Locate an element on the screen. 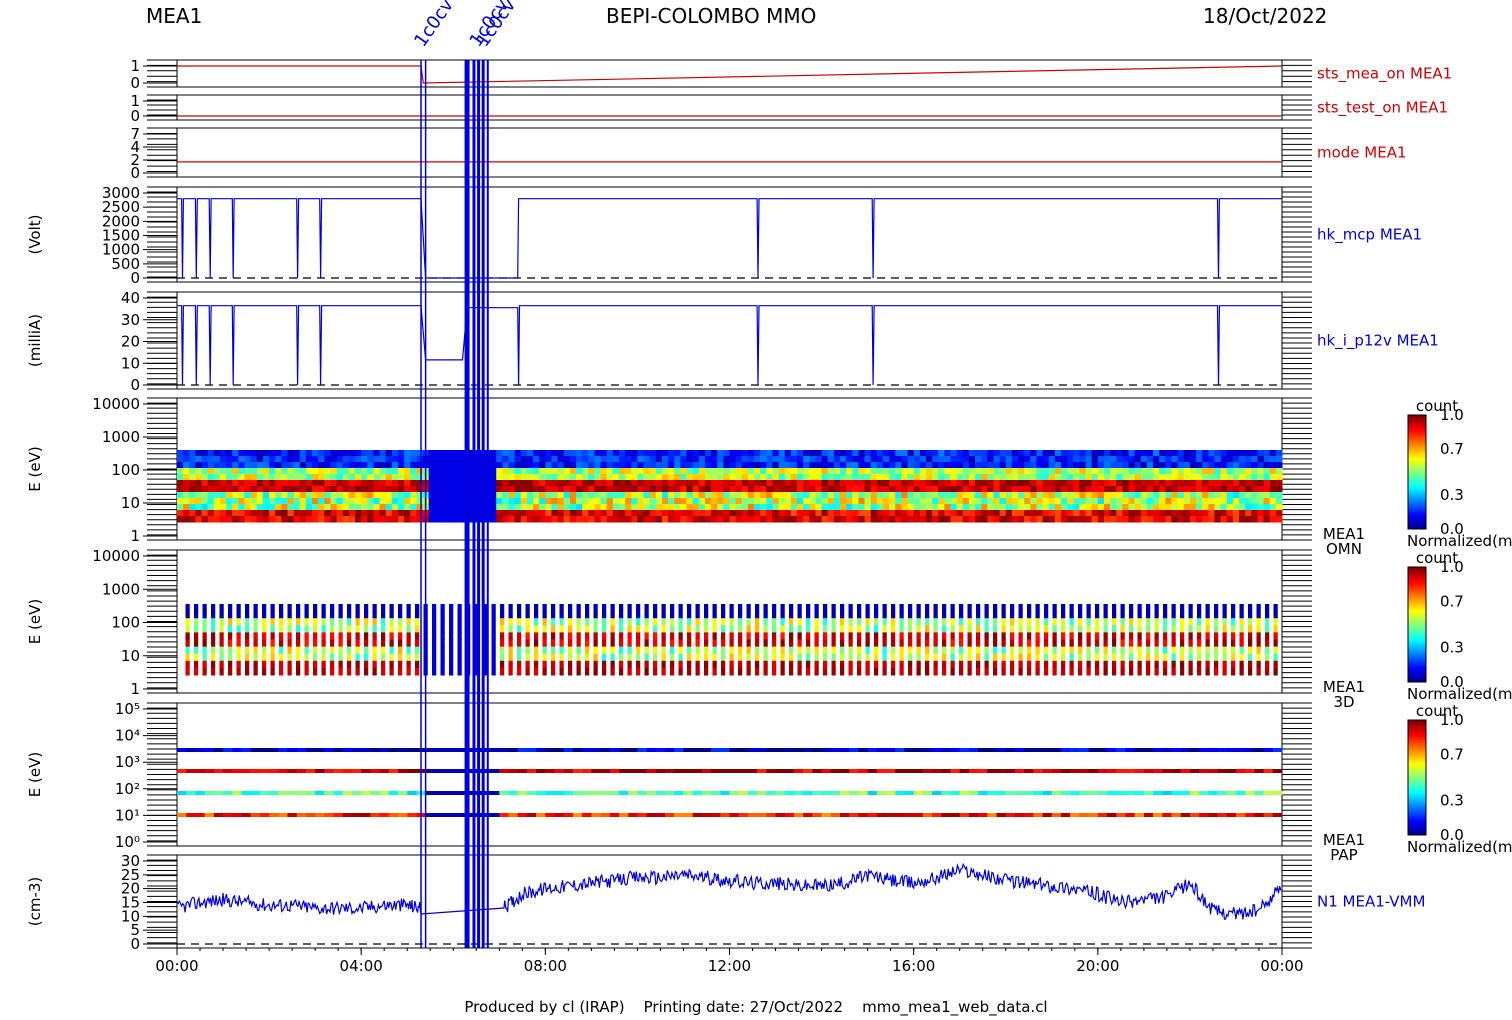 The height and width of the screenshot is (1020, 1512). y-tick-label: 10⁵ is located at coordinates (127, 709).